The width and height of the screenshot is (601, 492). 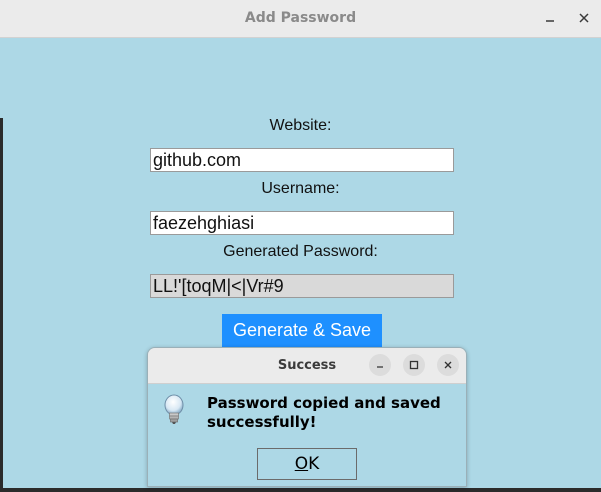 What do you see at coordinates (300, 125) in the screenshot?
I see `website-label: Website:` at bounding box center [300, 125].